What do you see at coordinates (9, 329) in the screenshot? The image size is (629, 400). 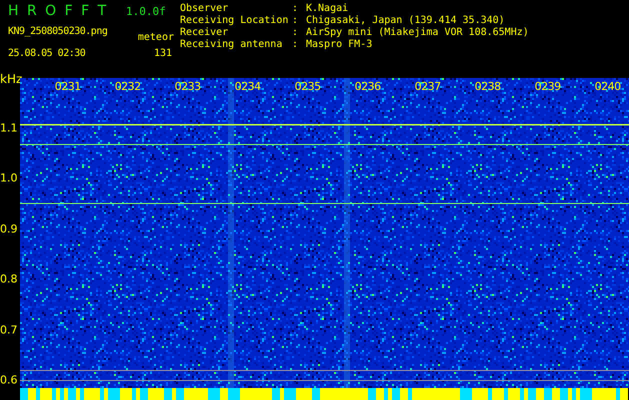 I see `axis-label: 0.7` at bounding box center [9, 329].